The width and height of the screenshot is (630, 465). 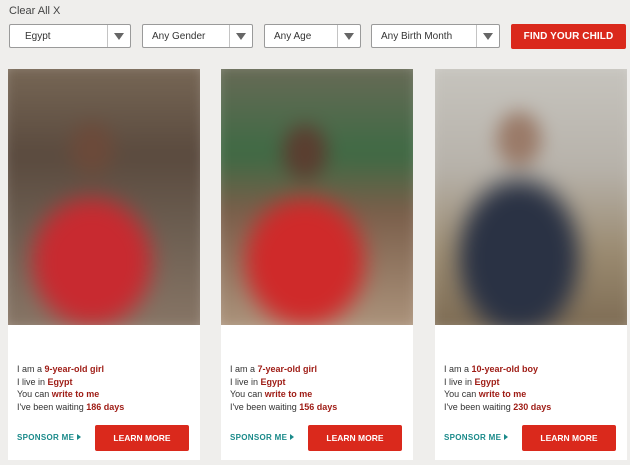 I want to click on gender-select: Any Gender, so click(x=197, y=36).